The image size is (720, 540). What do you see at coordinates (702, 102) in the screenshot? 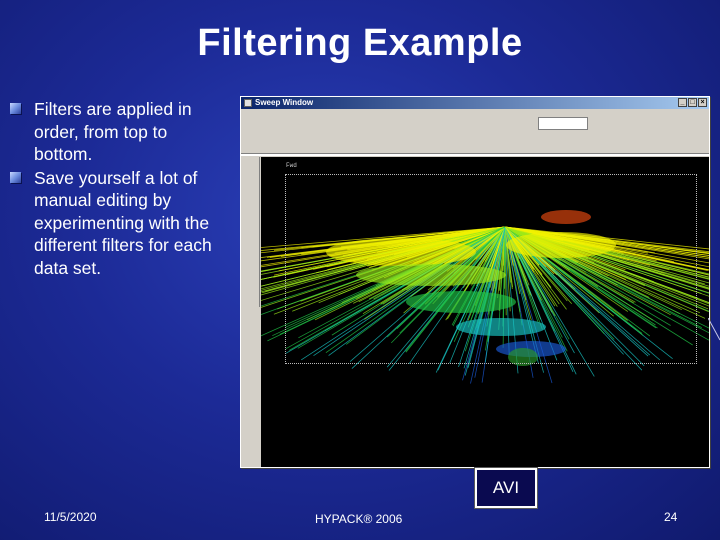
I see `close-button: ×` at bounding box center [702, 102].